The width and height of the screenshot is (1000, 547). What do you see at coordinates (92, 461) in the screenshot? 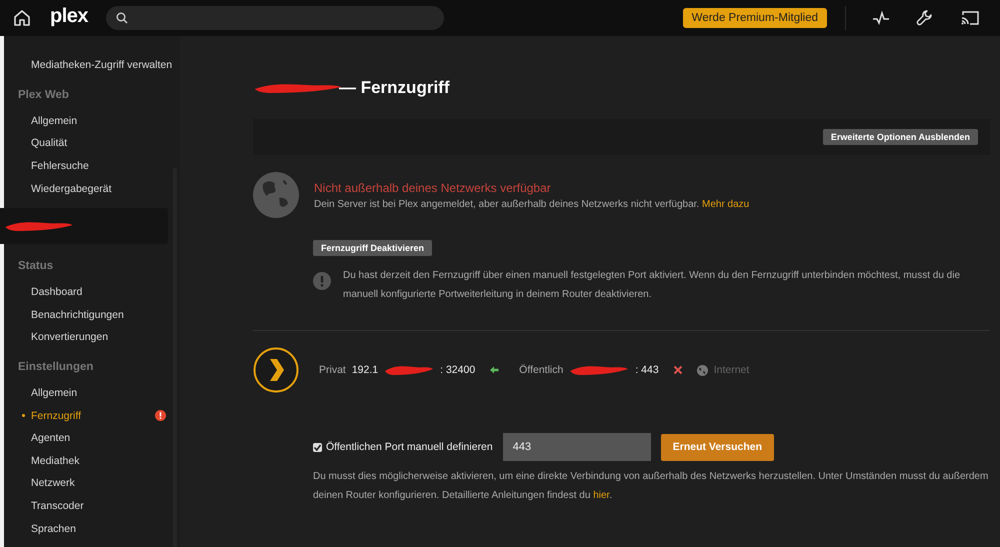
I see `sidebar-item: Mediathek` at bounding box center [92, 461].